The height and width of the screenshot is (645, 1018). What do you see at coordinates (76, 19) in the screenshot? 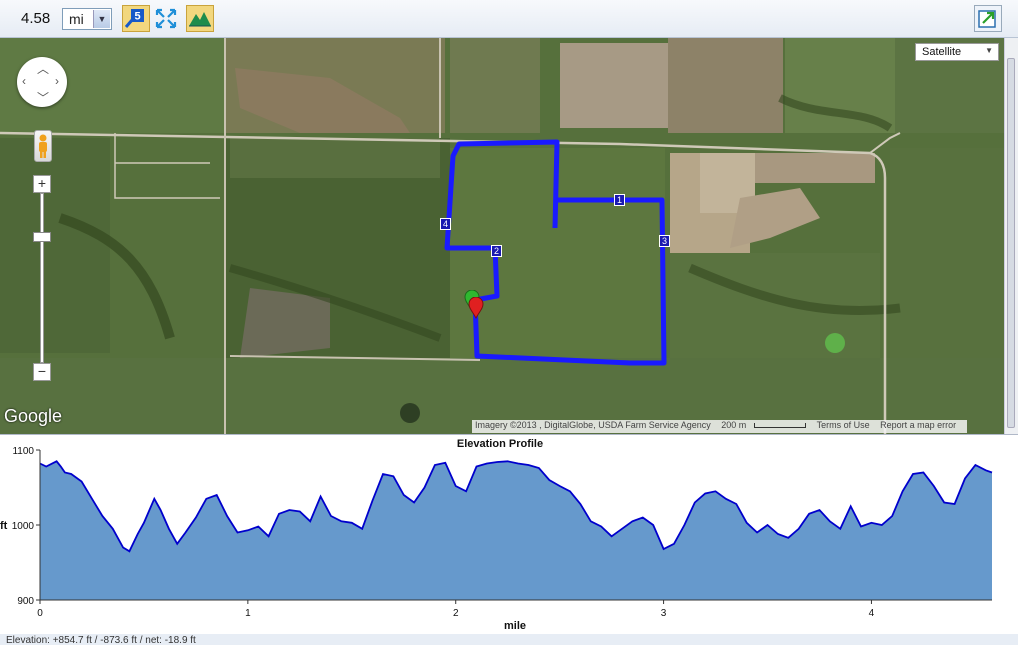
I see `unit-select-value: mi` at bounding box center [76, 19].